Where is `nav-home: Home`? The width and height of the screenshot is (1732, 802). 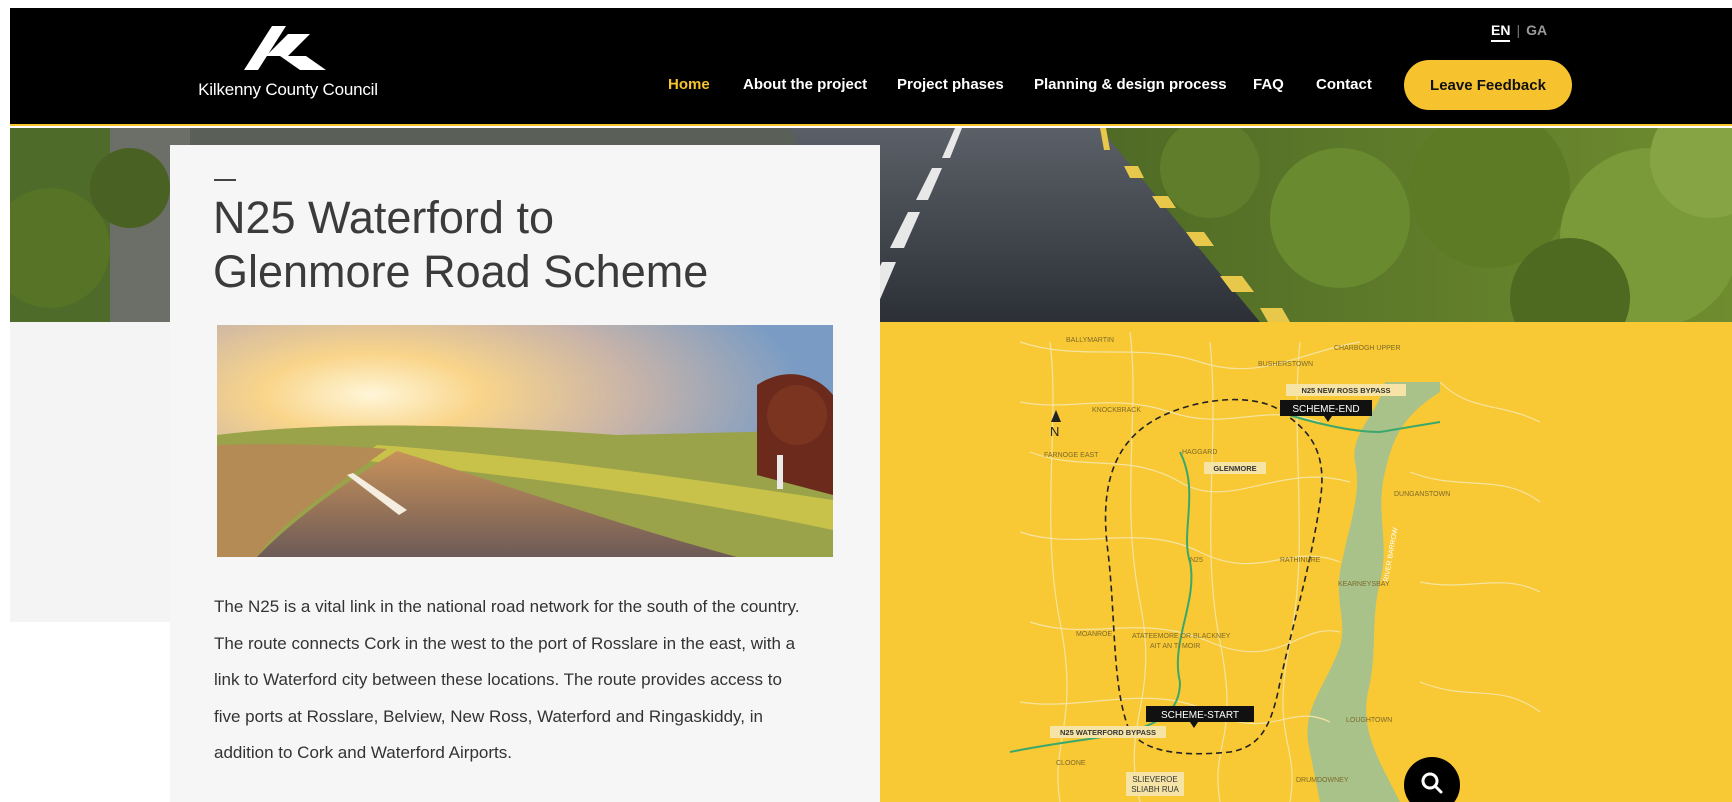 nav-home: Home is located at coordinates (689, 84).